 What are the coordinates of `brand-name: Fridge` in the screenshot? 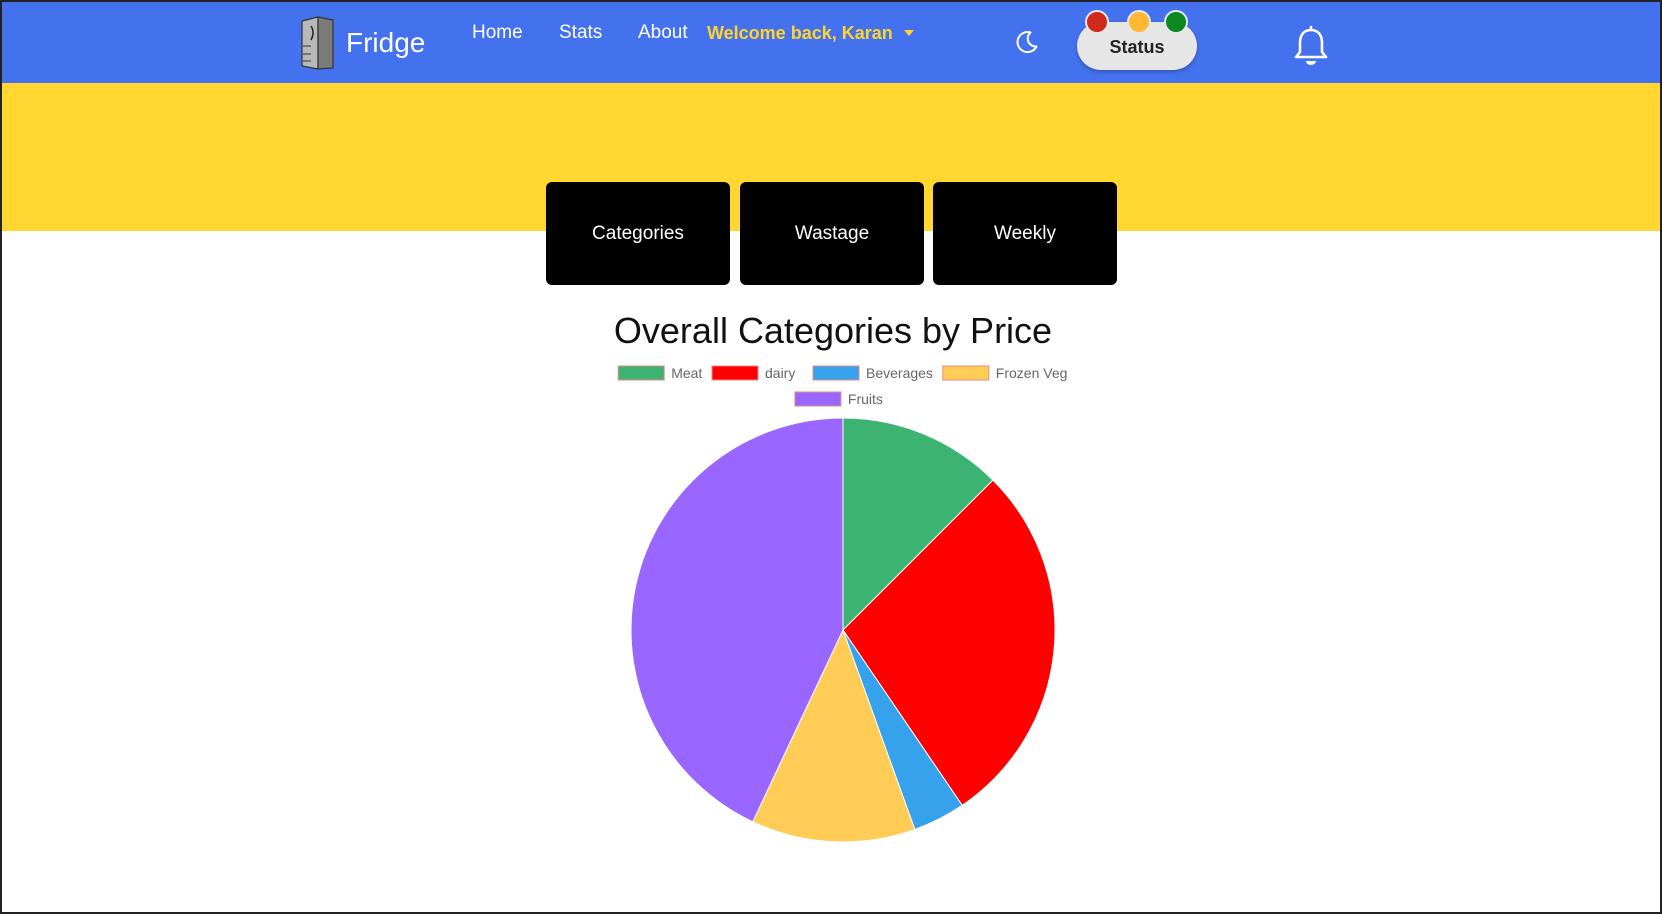 It's located at (386, 42).